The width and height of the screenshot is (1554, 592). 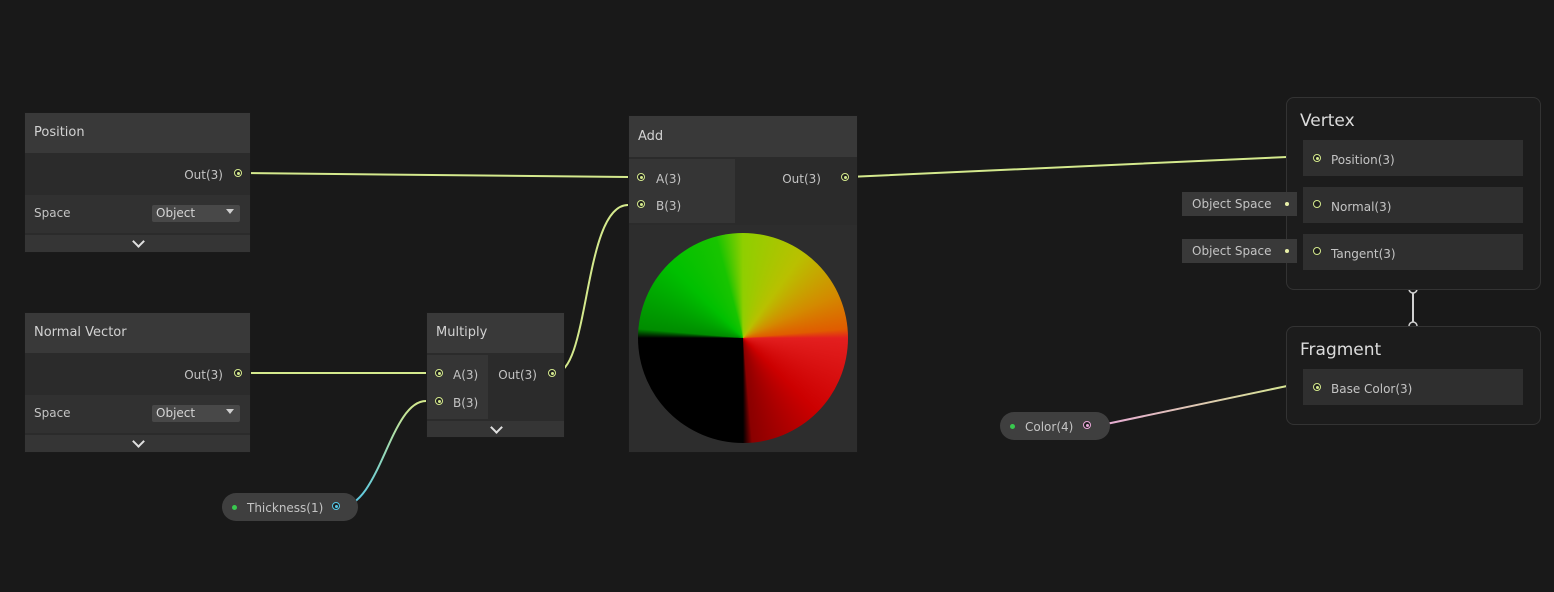 I want to click on tangent-space-context: Object Space, so click(x=1239, y=251).